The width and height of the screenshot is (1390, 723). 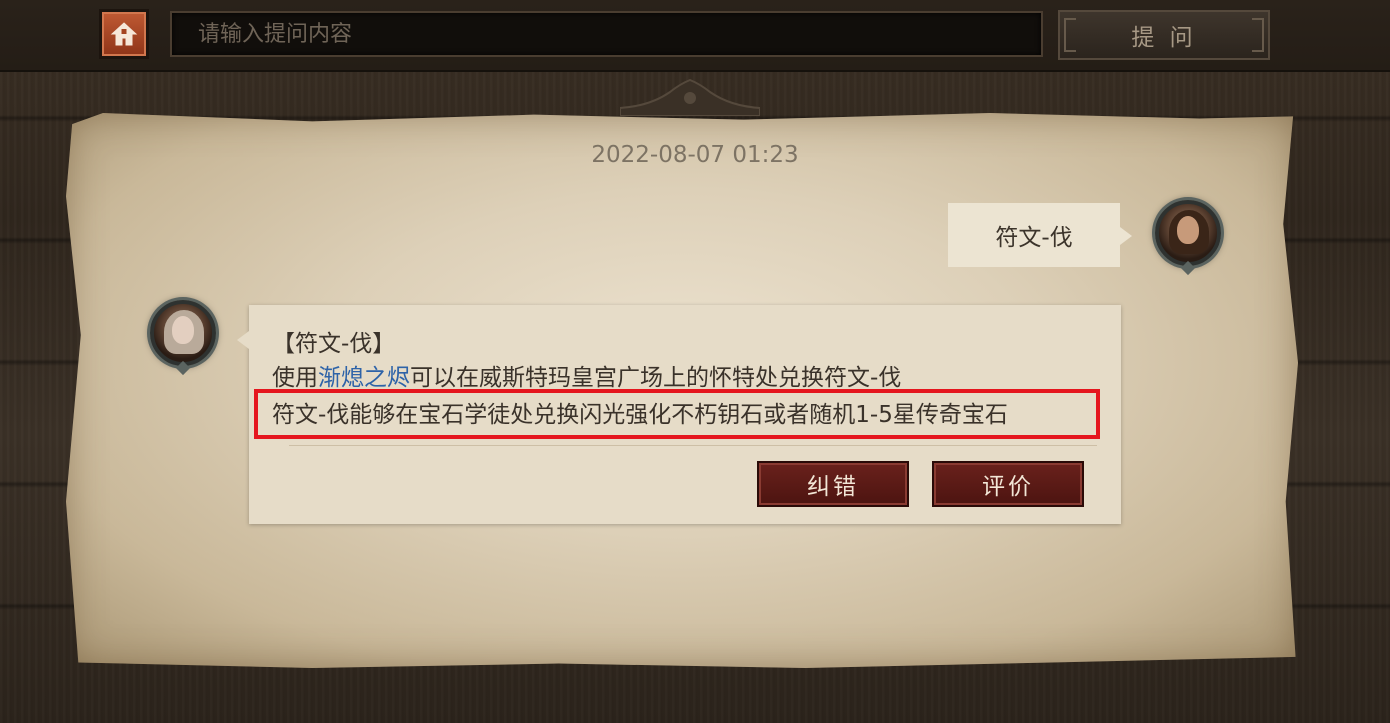 I want to click on ask-button: 提 问, so click(x=1164, y=35).